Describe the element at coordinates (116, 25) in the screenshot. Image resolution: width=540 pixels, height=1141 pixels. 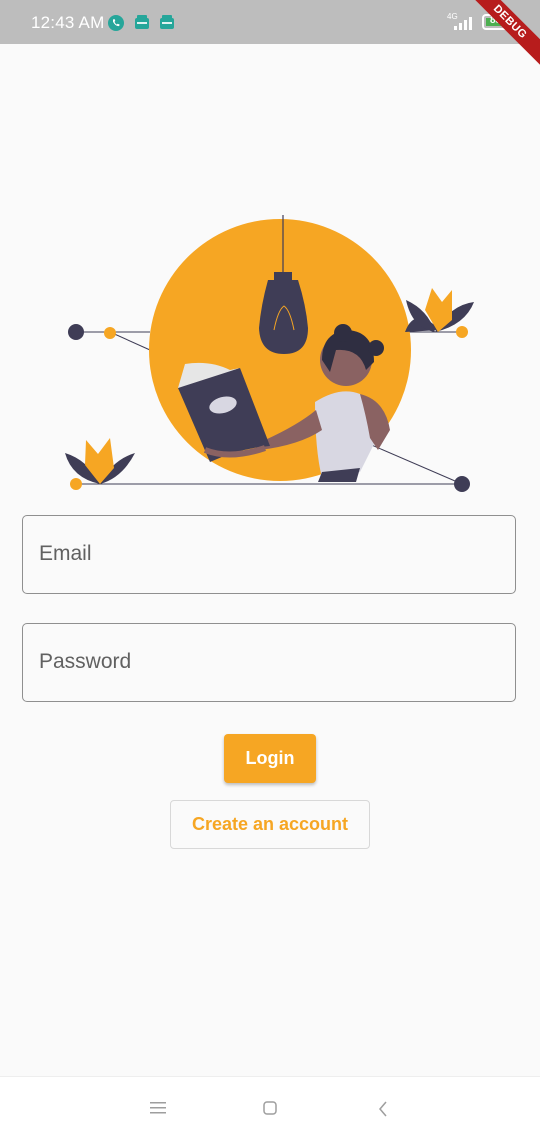
I see `phone-icon` at that location.